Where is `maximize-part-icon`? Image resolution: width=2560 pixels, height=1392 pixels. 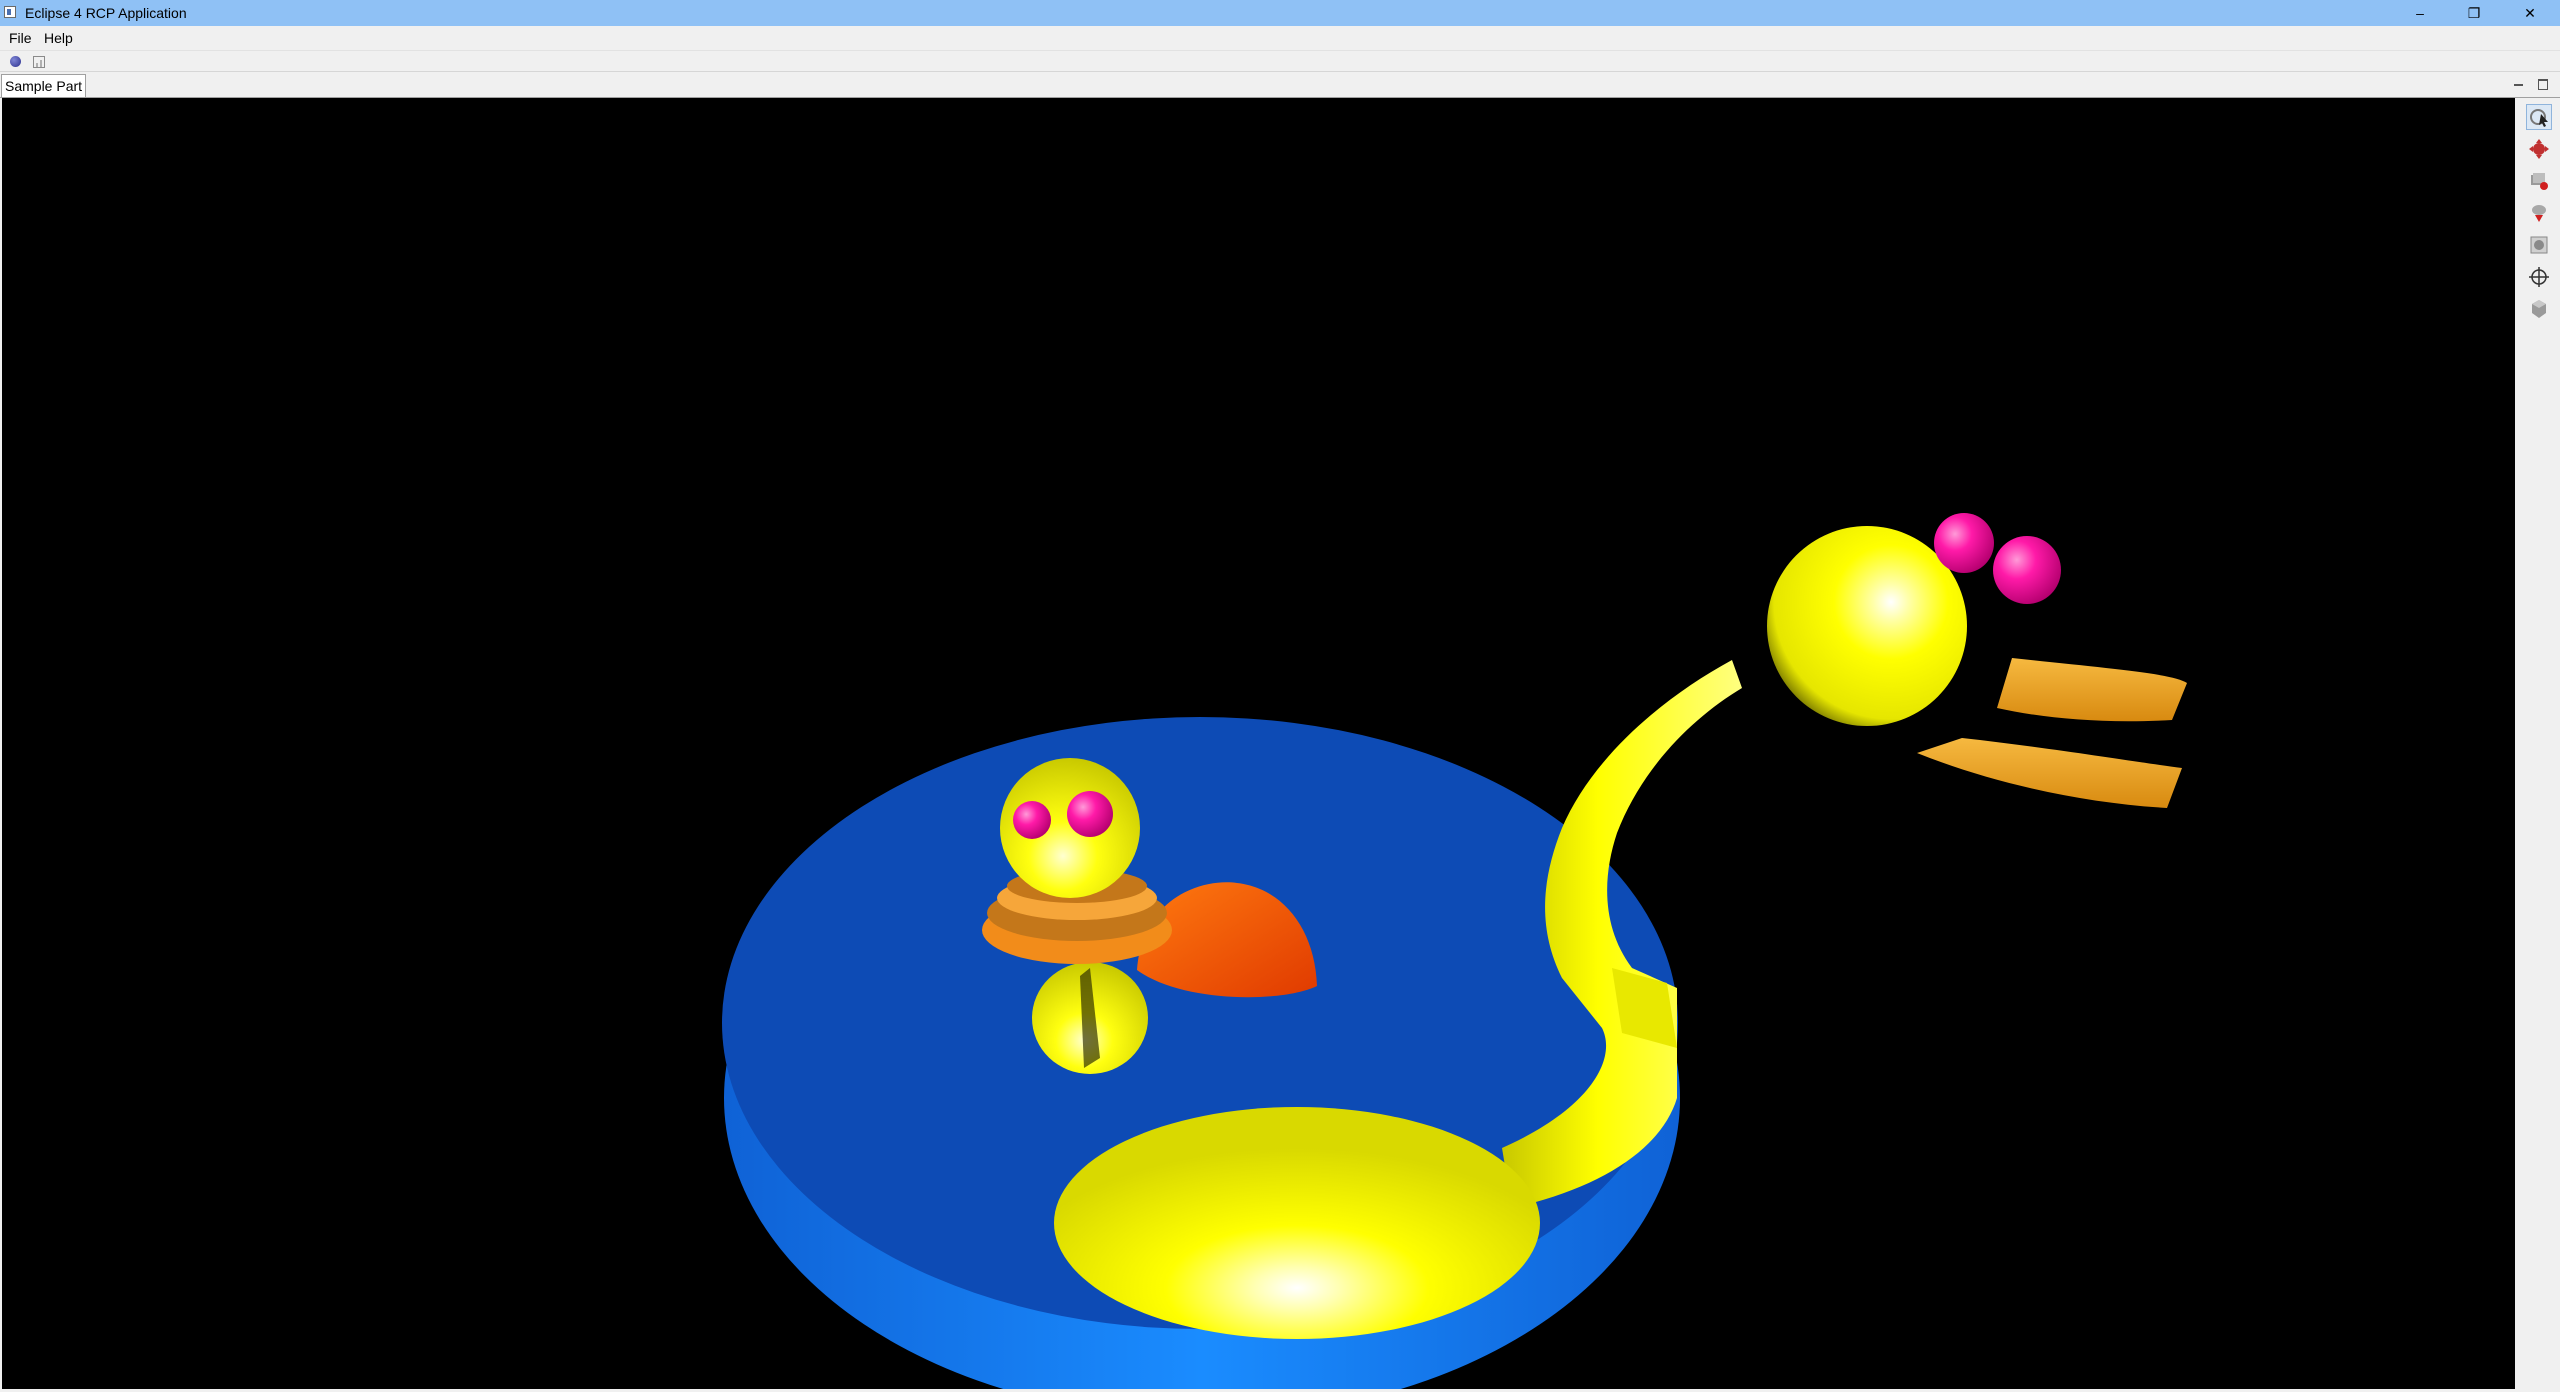
maximize-part-icon is located at coordinates (2543, 84).